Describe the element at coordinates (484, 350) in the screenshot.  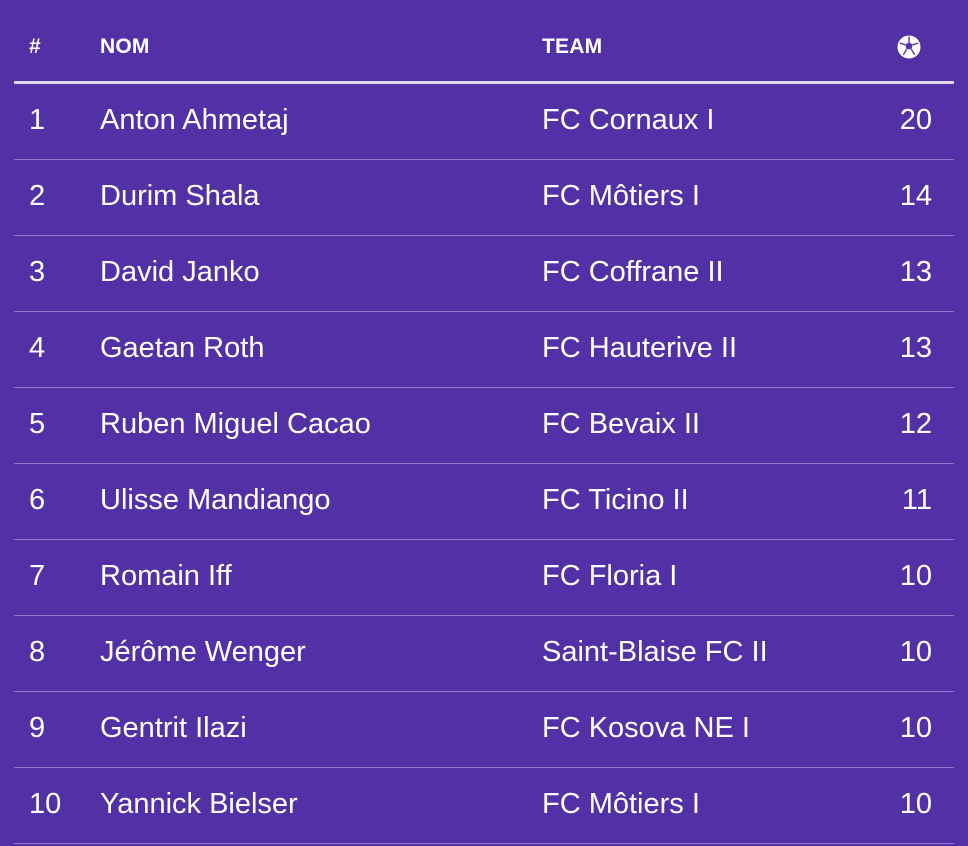
I see `table-row: 4 Gaetan Roth FC Hauterive II 13` at that location.